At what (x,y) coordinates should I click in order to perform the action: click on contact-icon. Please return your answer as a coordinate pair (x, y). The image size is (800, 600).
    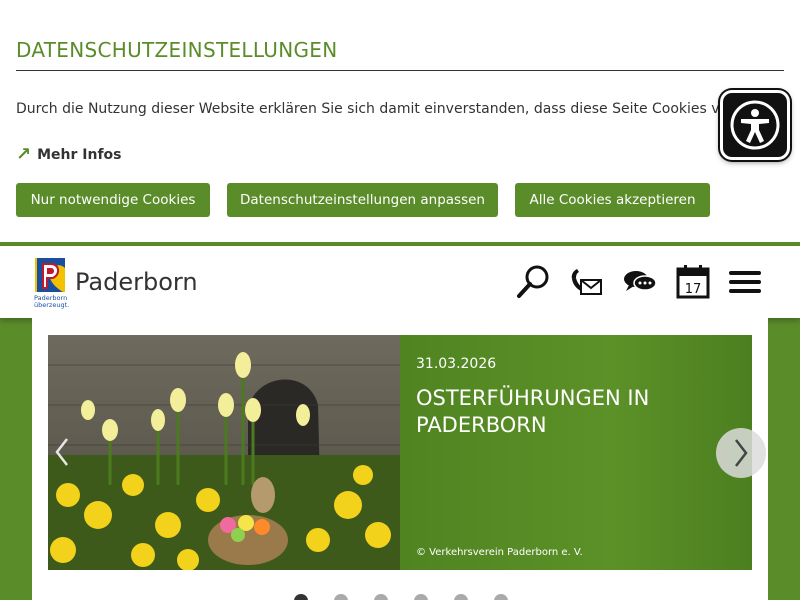
    Looking at the image, I should click on (586, 282).